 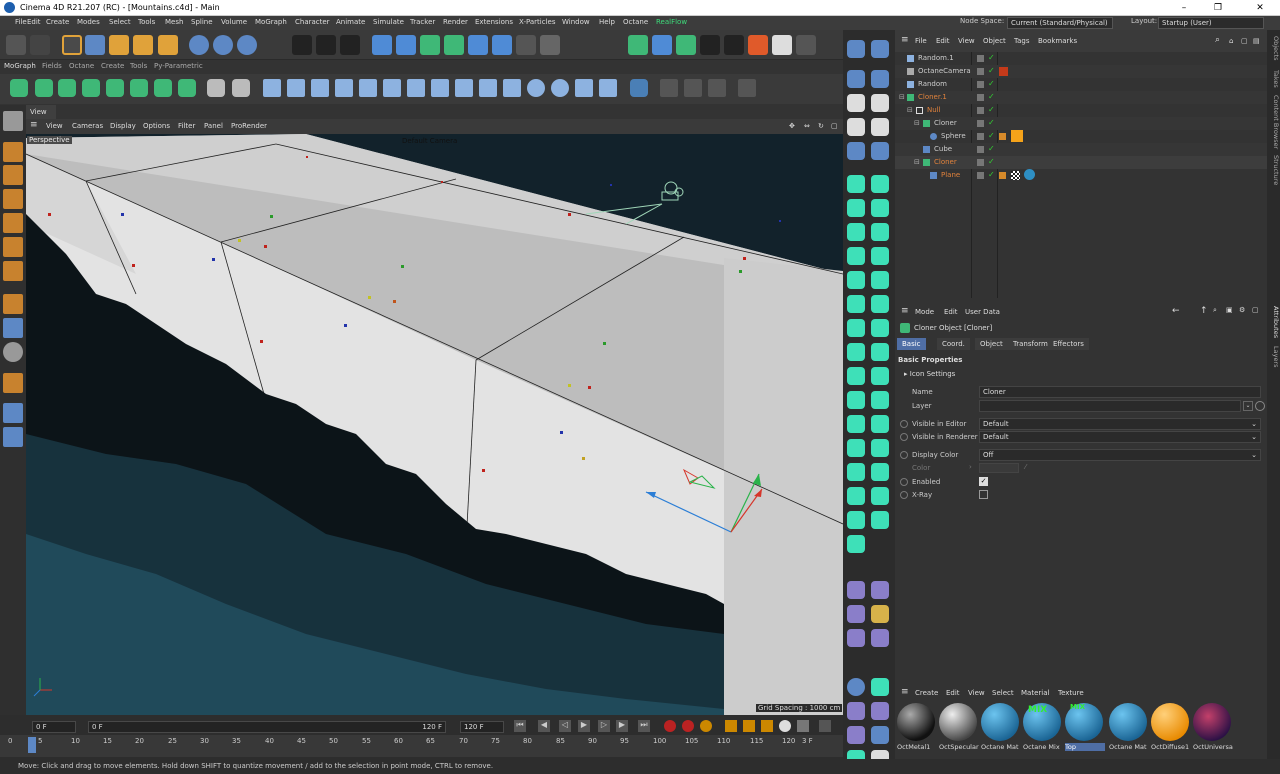 I want to click on om-row-cloner-1: ⊟ Cloner.1 ✓, so click(x=1081, y=97).